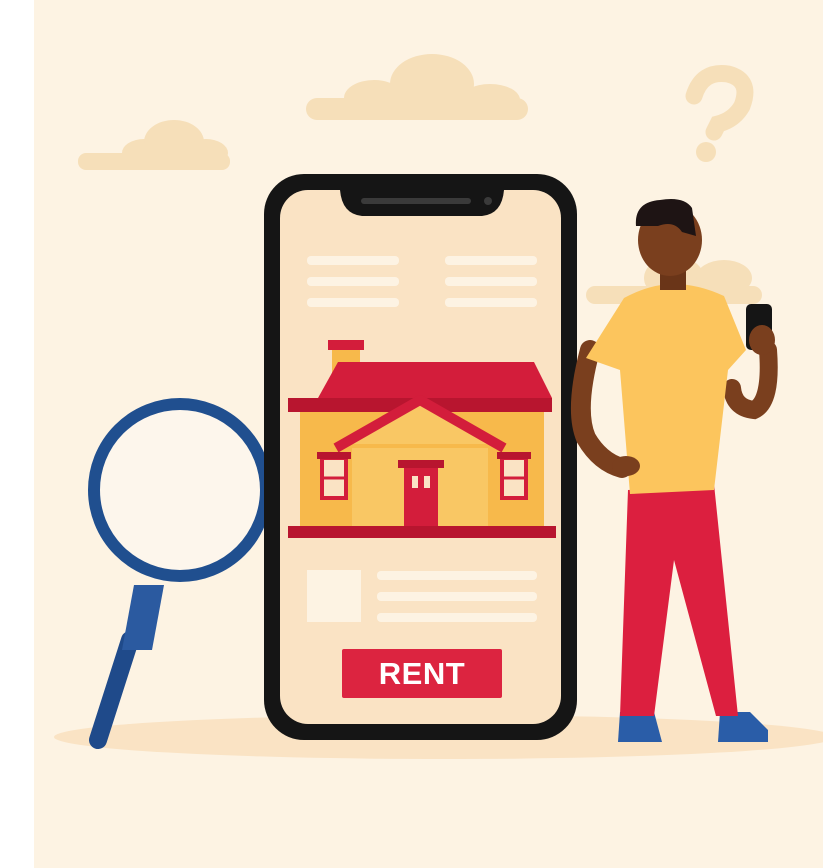 The width and height of the screenshot is (823, 868). I want to click on question-mark-icon, so click(719, 102).